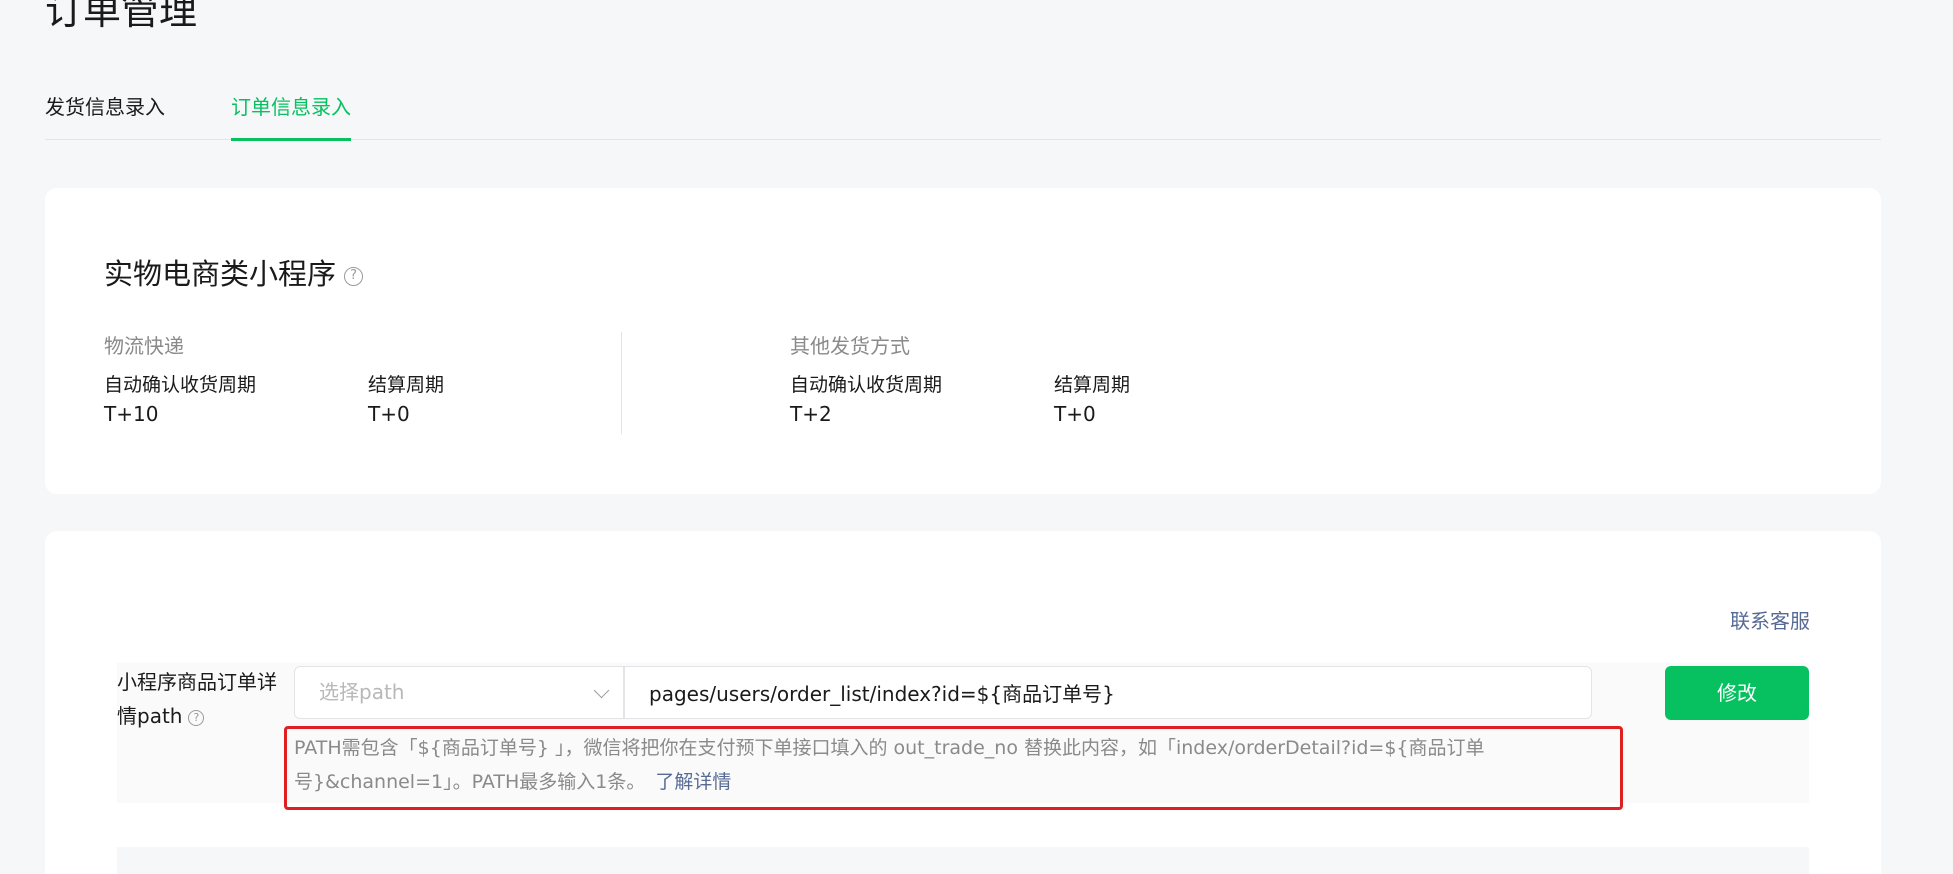  I want to click on card-title: 实物电商类小程序?, so click(234, 274).